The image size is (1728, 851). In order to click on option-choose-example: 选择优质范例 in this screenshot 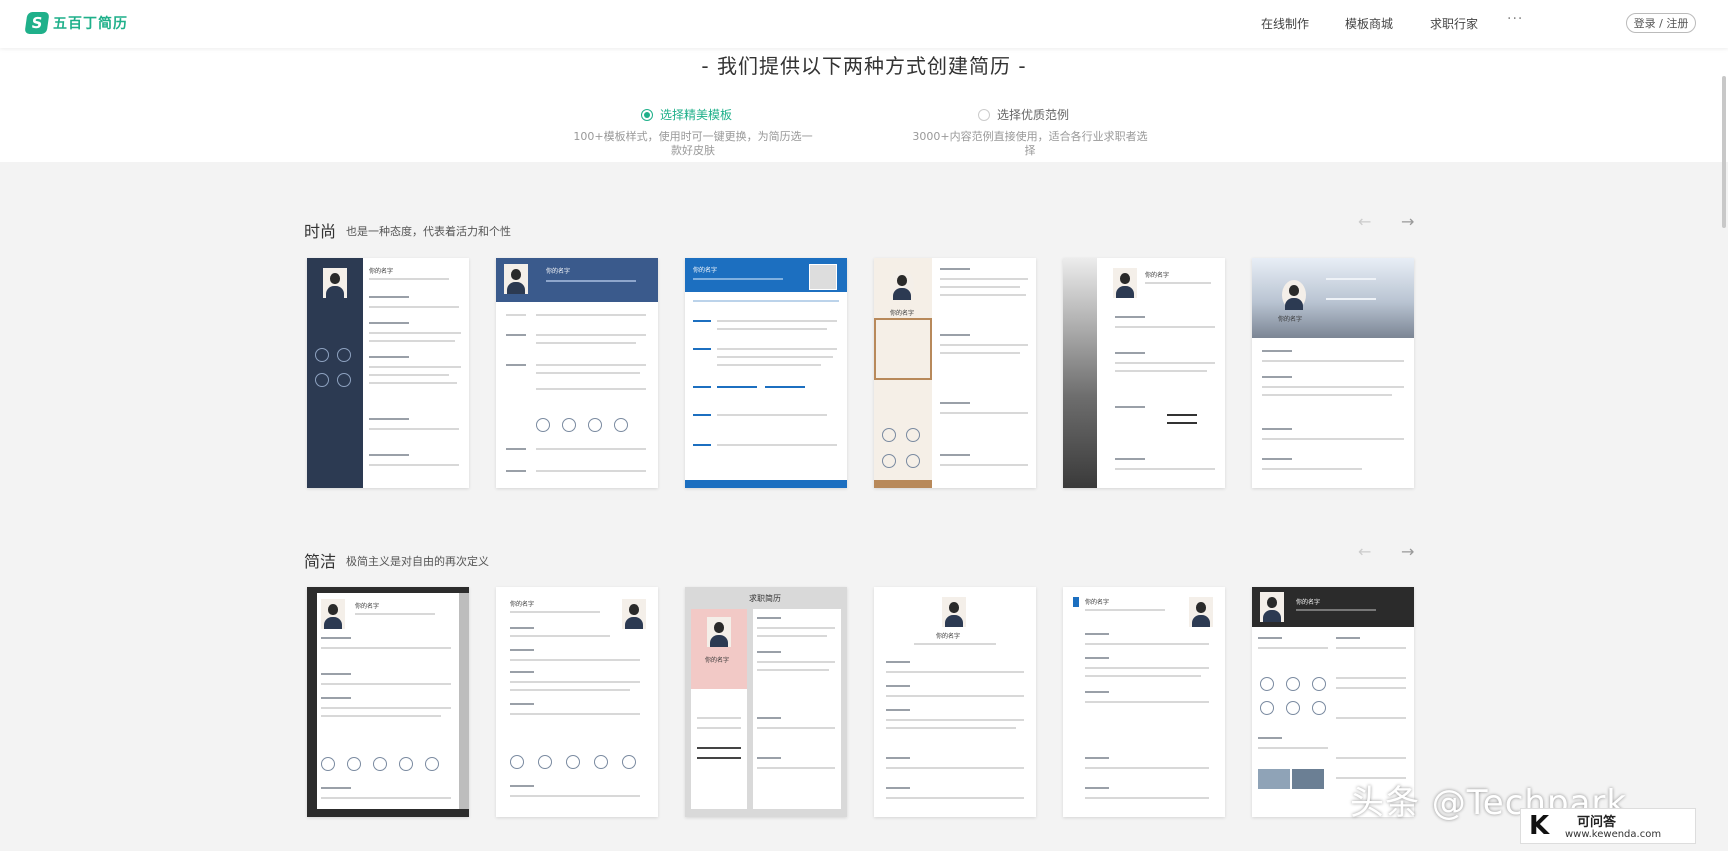, I will do `click(1023, 114)`.